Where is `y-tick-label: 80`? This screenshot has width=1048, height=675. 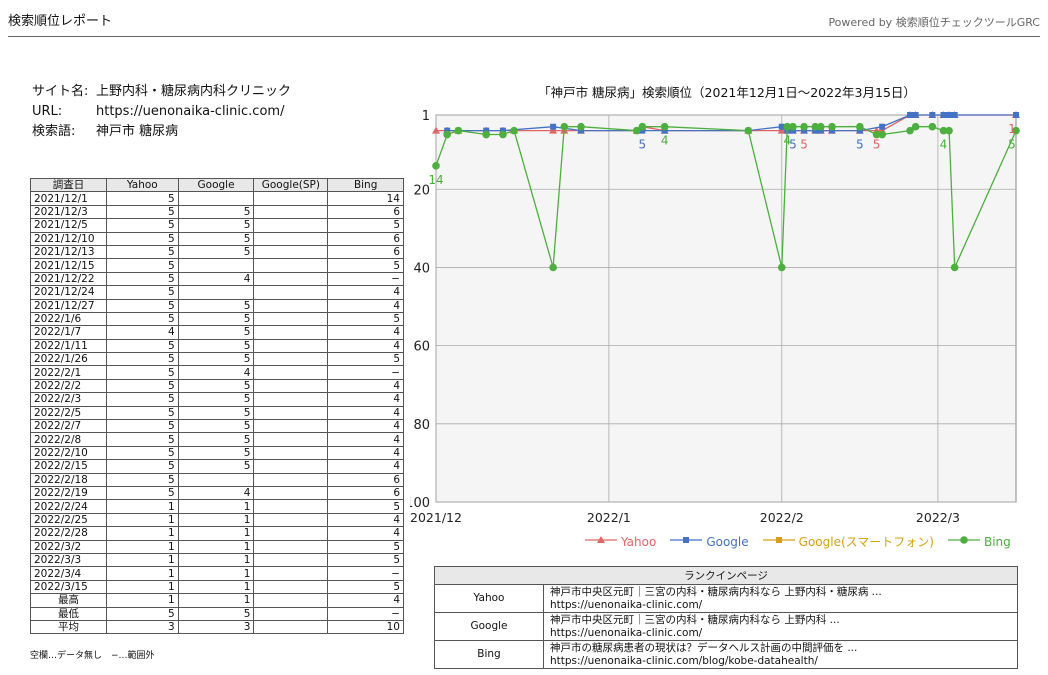
y-tick-label: 80 is located at coordinates (421, 425).